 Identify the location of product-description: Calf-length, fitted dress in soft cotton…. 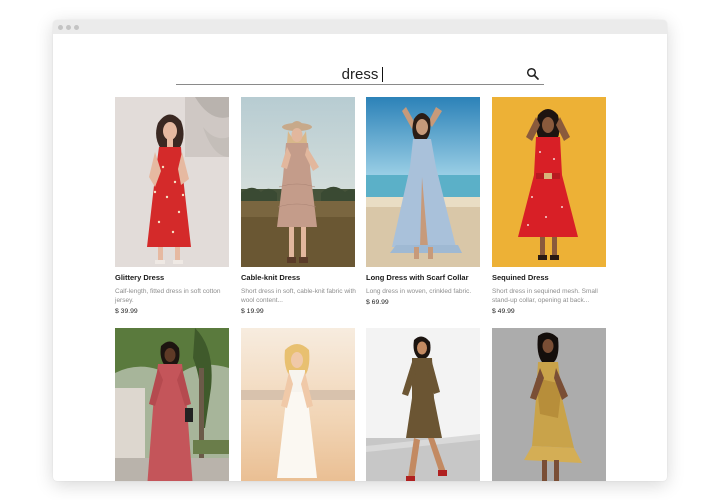
(168, 296).